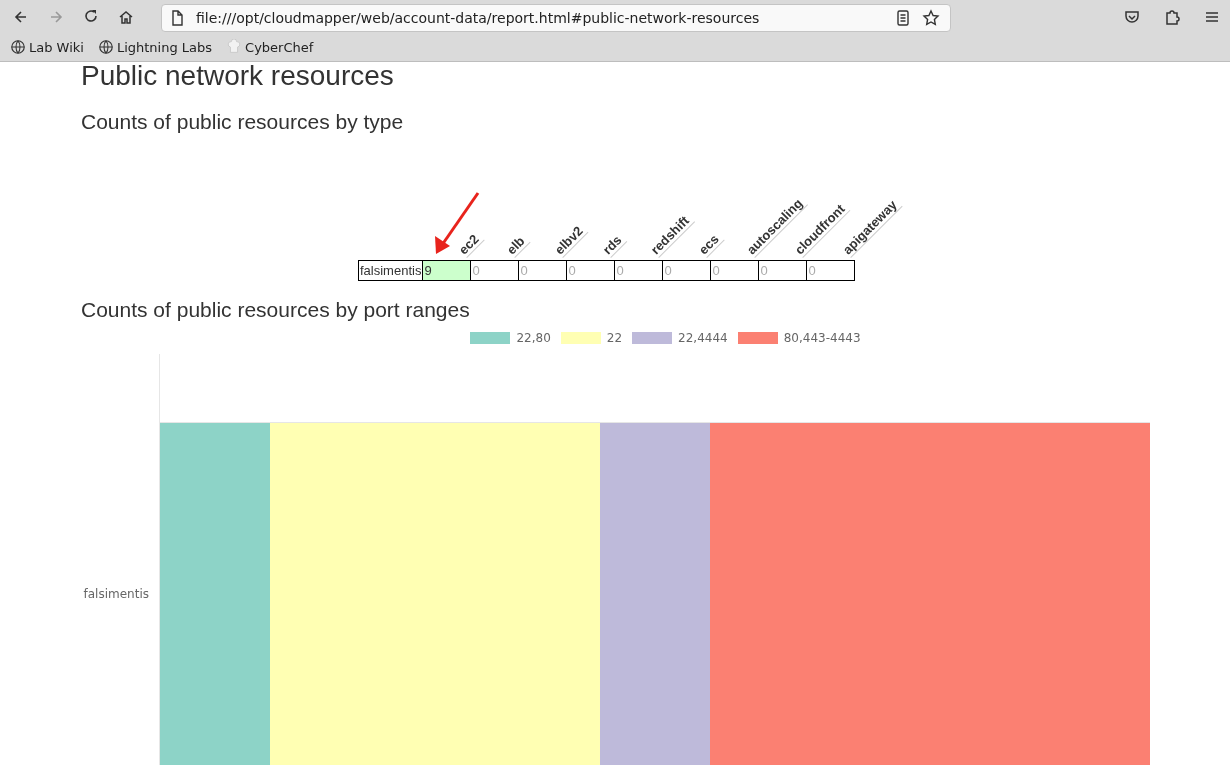 The width and height of the screenshot is (1230, 765). What do you see at coordinates (270, 47) in the screenshot?
I see `bookmark-link: CyberChef` at bounding box center [270, 47].